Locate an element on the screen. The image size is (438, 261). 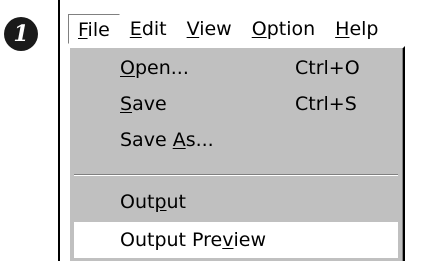
step-number: 1 is located at coordinates (21, 34).